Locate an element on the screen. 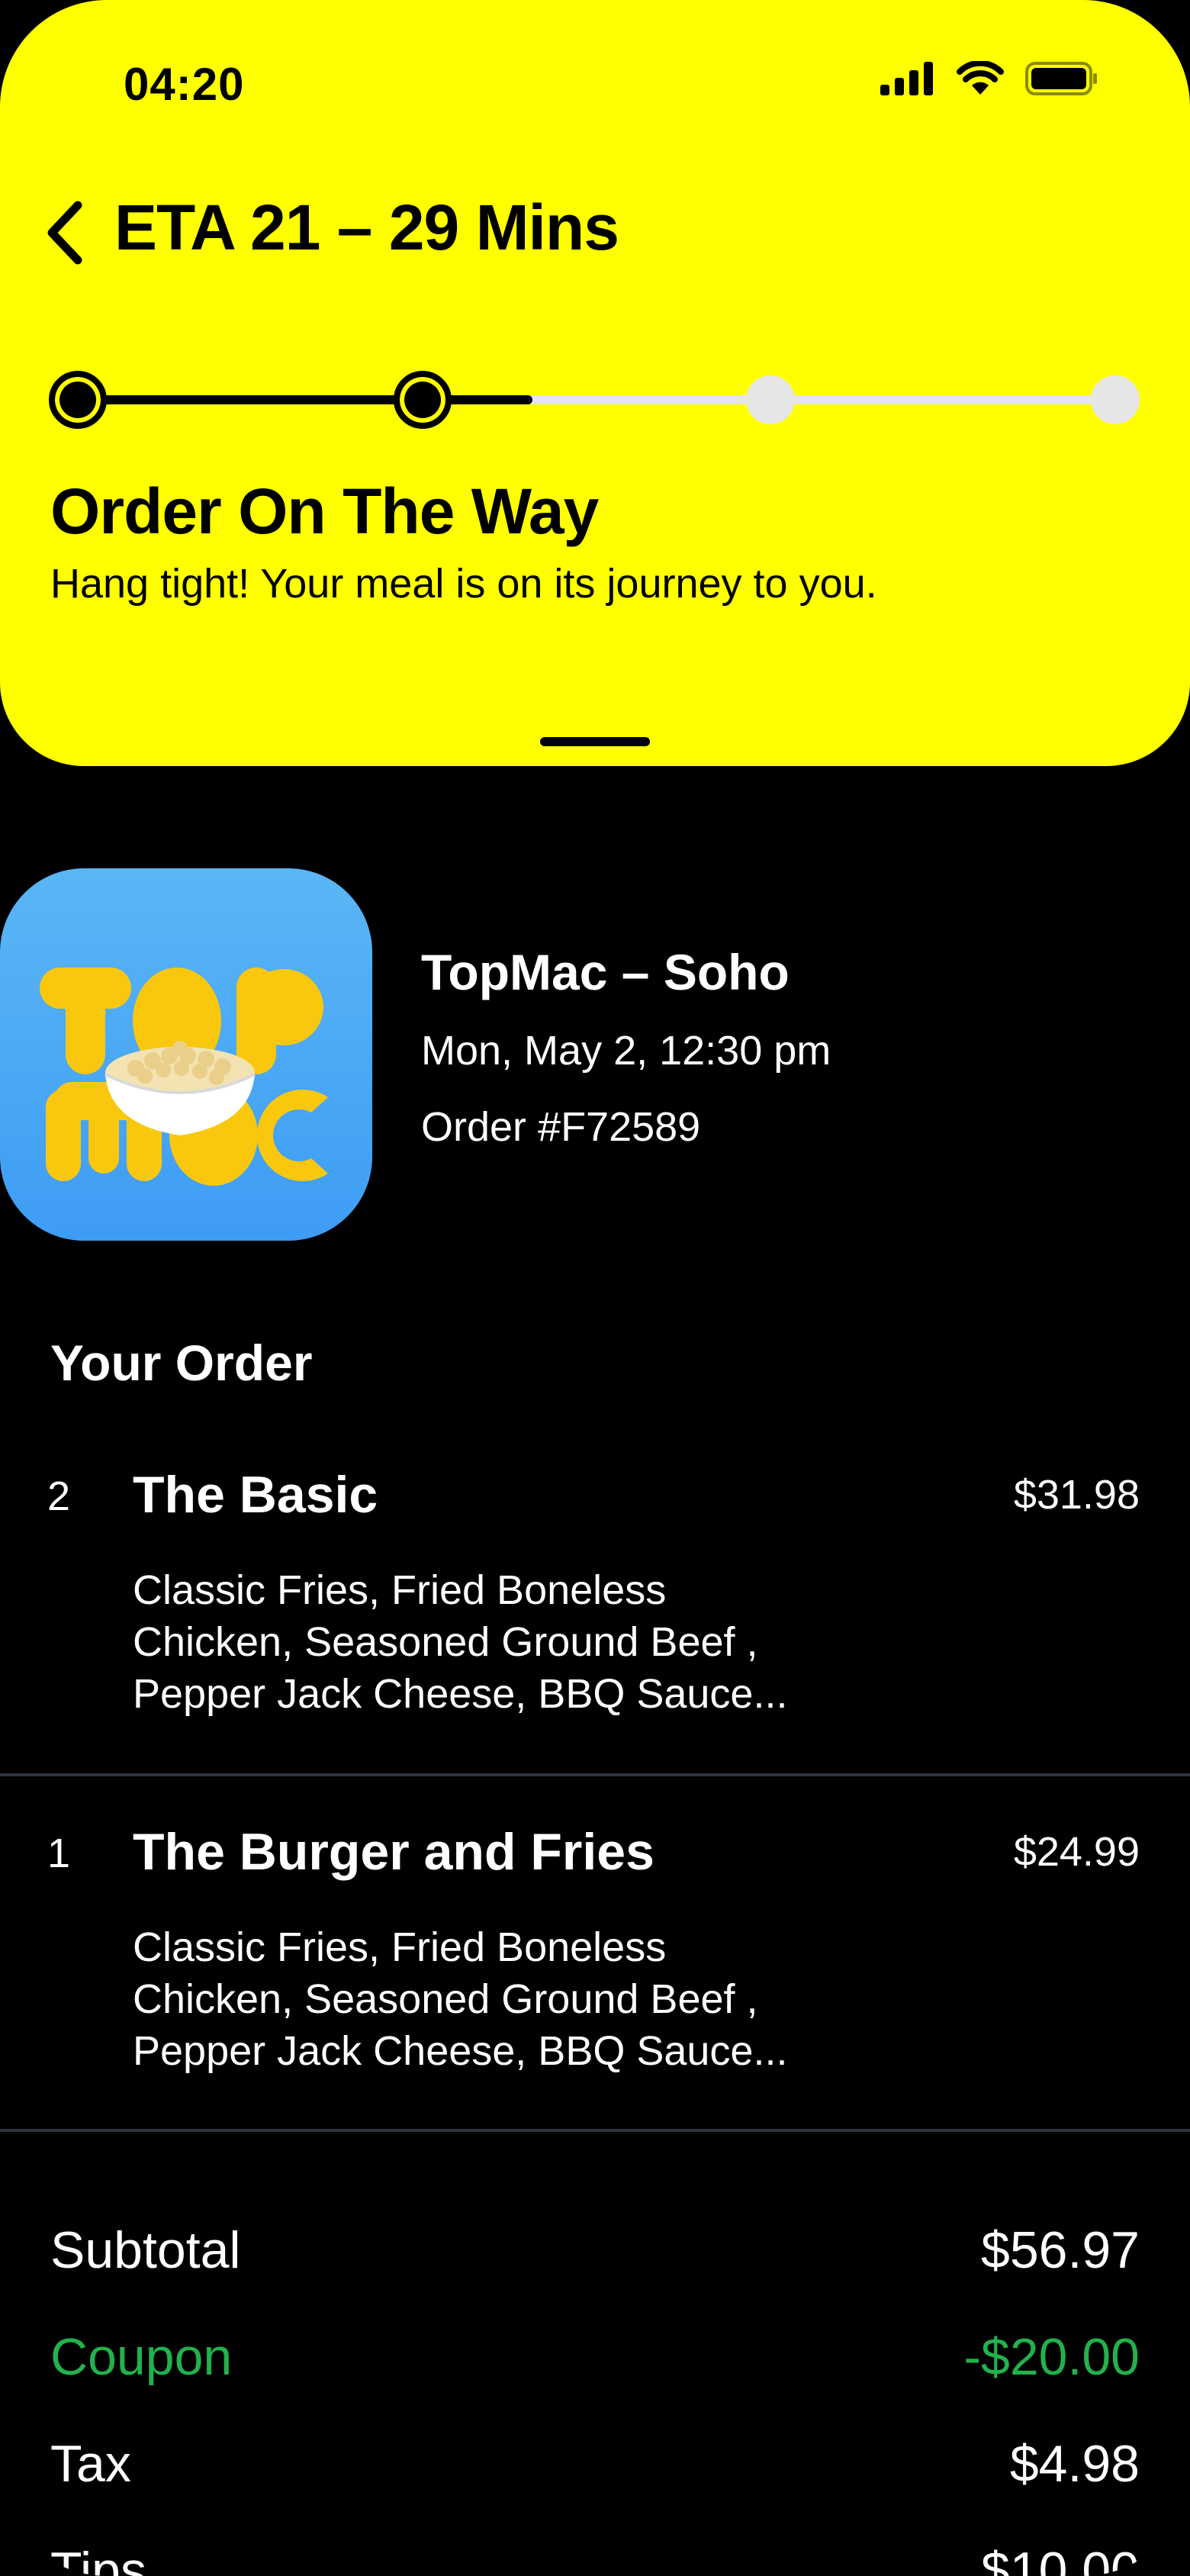 The width and height of the screenshot is (1190, 2576). item-name: The Basic is located at coordinates (255, 1495).